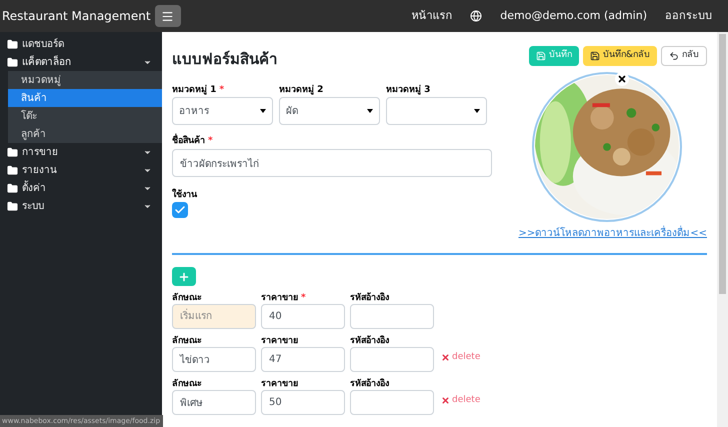 The width and height of the screenshot is (728, 427). Describe the element at coordinates (214, 316) in the screenshot. I see `feature-field: เริ่มแรก` at that location.